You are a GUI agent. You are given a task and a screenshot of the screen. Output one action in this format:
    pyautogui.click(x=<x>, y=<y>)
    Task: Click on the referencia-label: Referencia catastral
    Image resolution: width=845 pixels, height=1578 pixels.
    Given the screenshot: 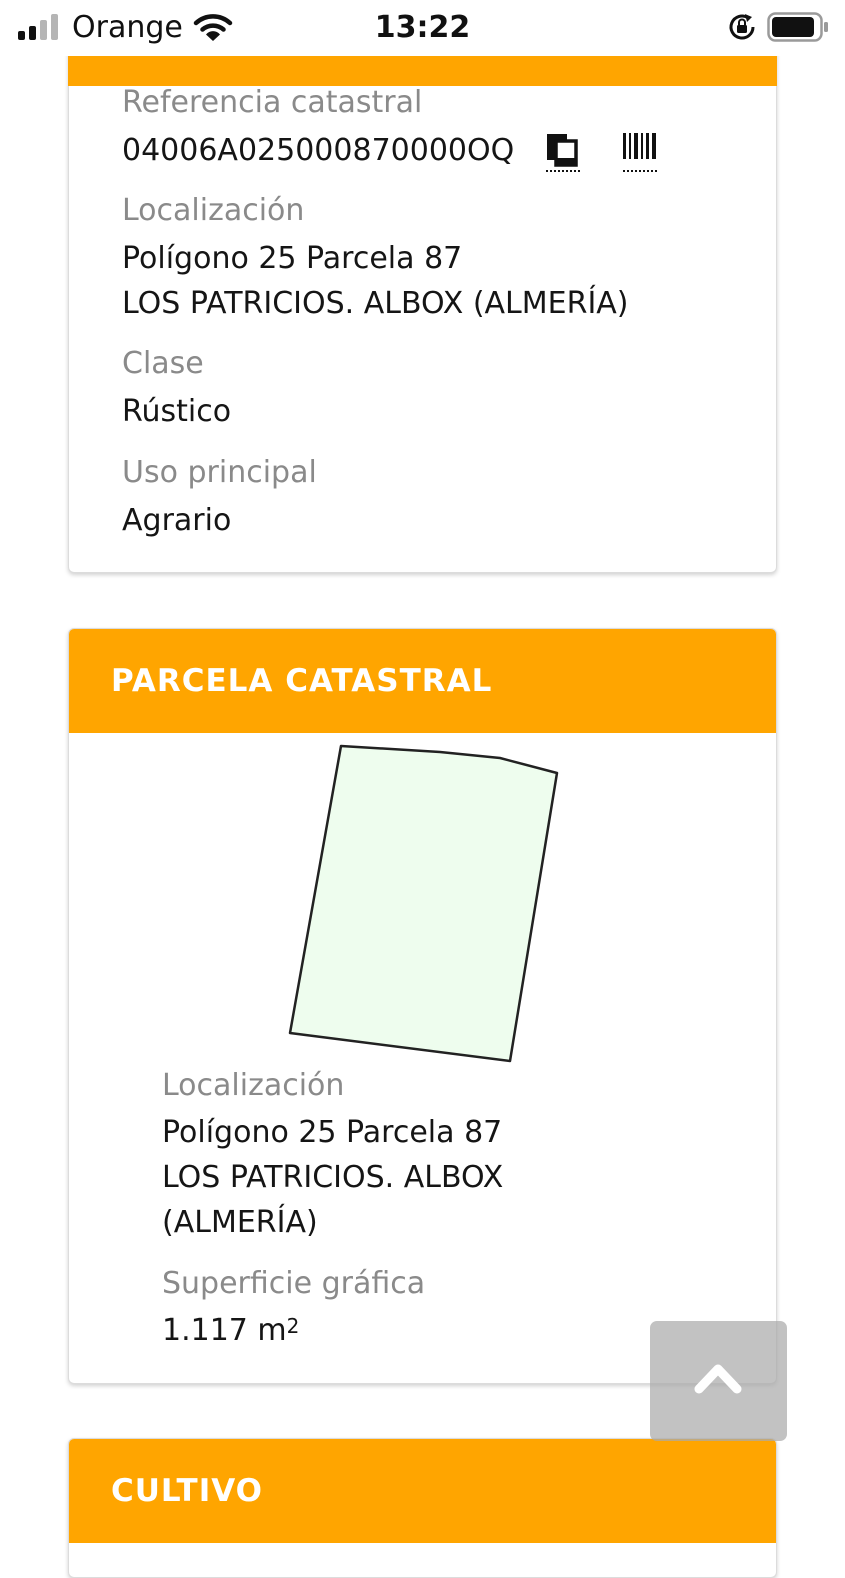 What is the action you would take?
    pyautogui.click(x=272, y=102)
    